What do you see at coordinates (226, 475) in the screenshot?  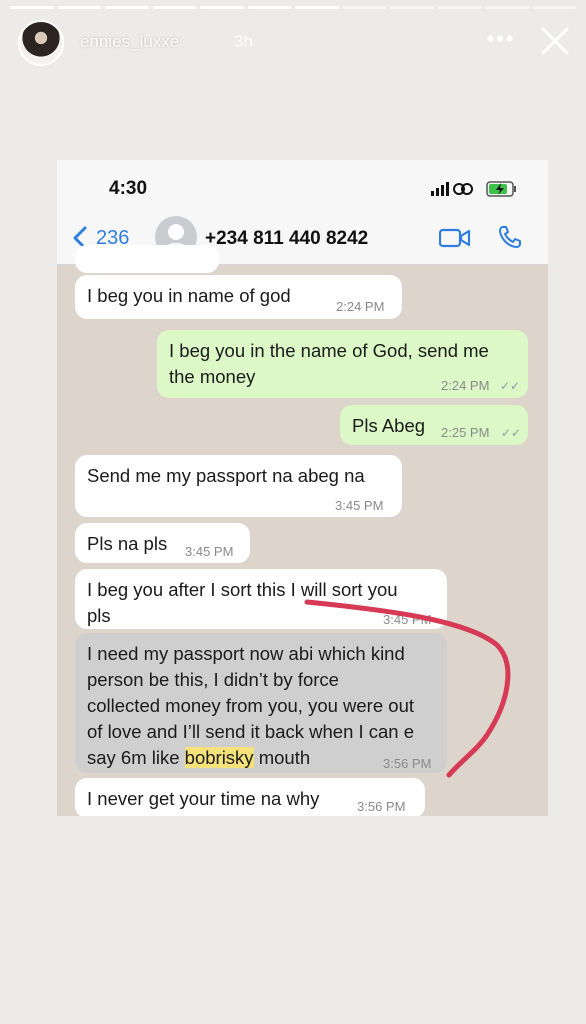 I see `message-text: Send me my passport na abeg na` at bounding box center [226, 475].